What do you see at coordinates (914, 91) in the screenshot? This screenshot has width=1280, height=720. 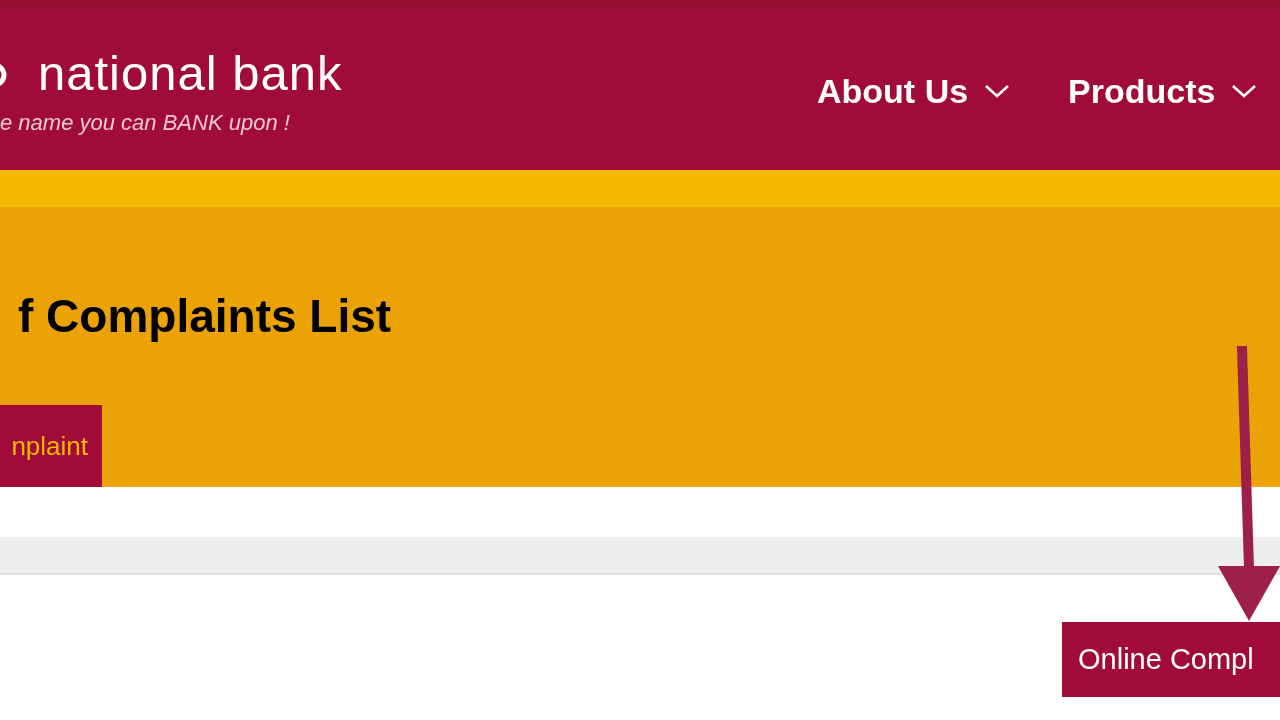 I see `nav-link: About Us` at bounding box center [914, 91].